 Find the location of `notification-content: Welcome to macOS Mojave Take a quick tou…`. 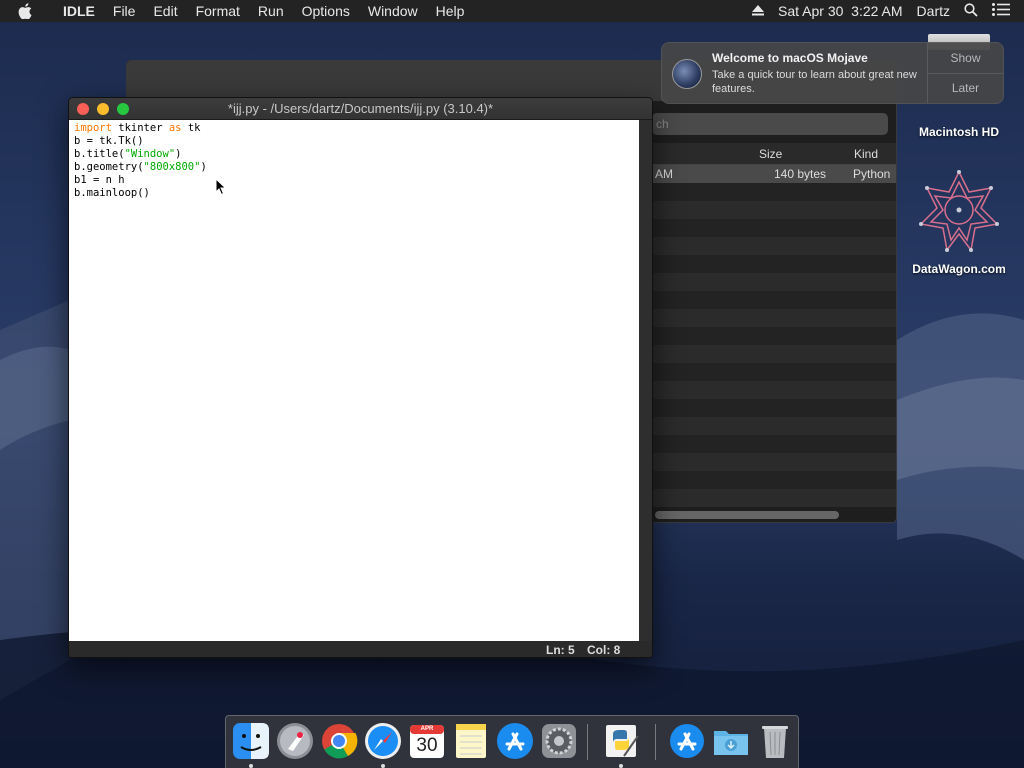

notification-content: Welcome to macOS Mojave Take a quick tou… is located at coordinates (819, 73).